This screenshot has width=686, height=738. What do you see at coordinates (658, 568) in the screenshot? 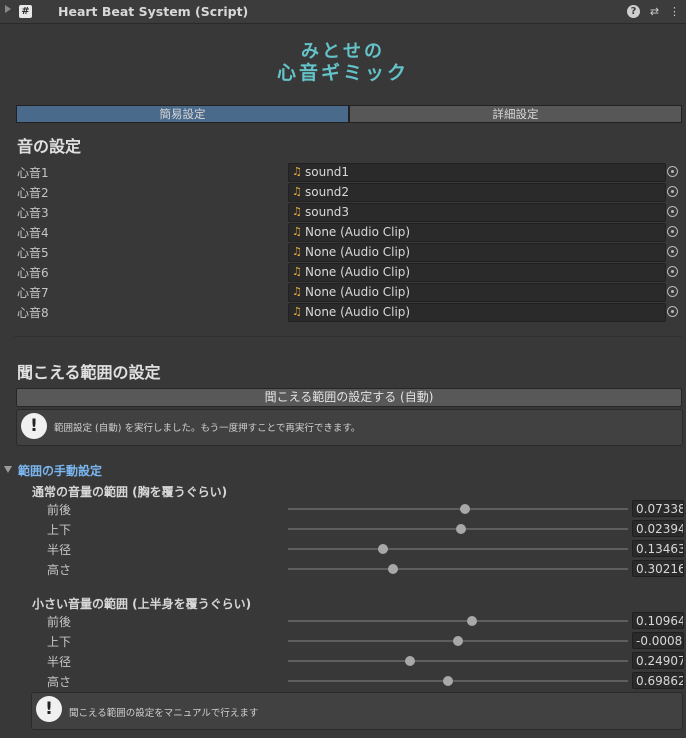
I see `slider-value-field: 0.30216` at bounding box center [658, 568].